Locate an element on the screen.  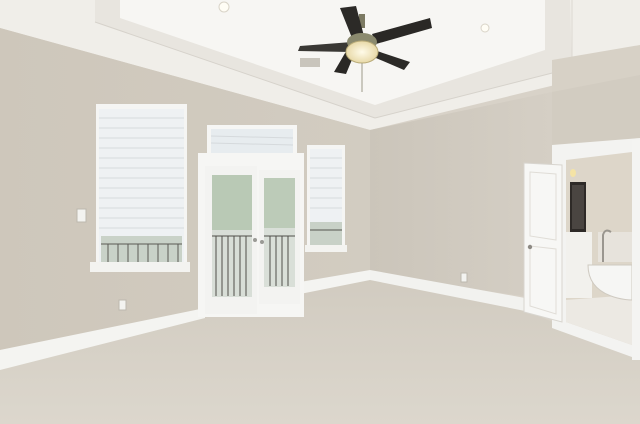
window-sill is located at coordinates (140, 267).